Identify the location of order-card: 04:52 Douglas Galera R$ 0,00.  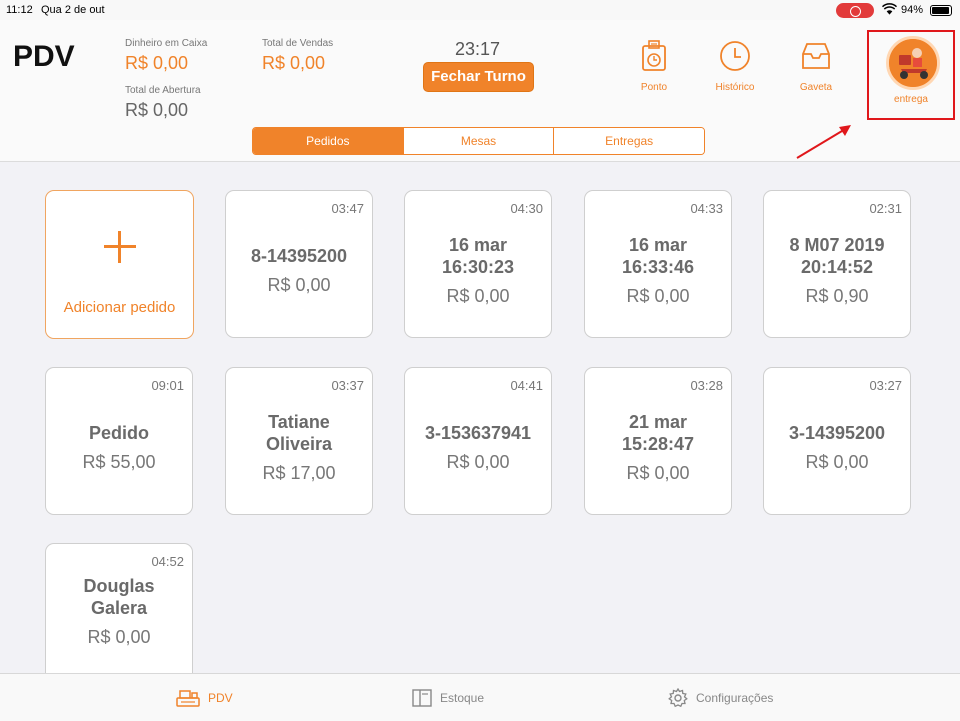
(119, 609).